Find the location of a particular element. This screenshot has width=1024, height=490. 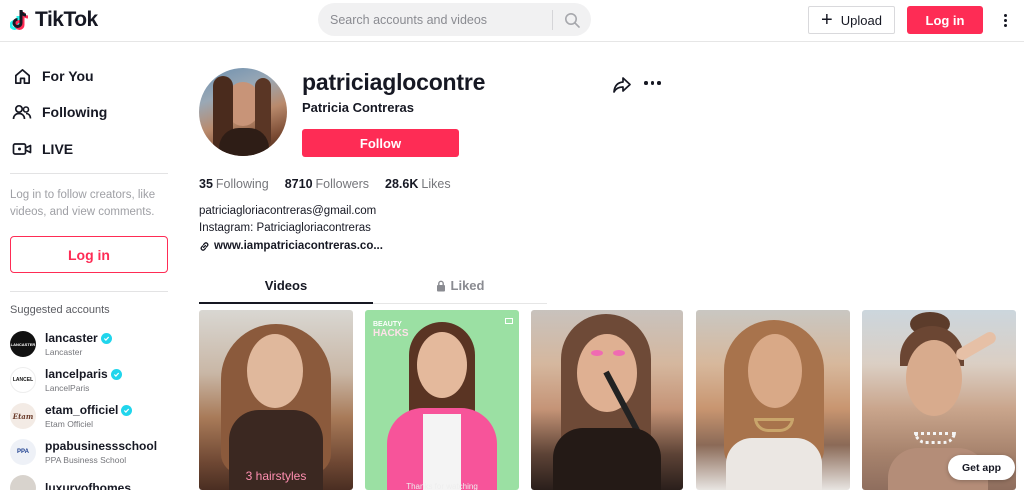

tab-liked-label: Liked is located at coordinates (467, 285).